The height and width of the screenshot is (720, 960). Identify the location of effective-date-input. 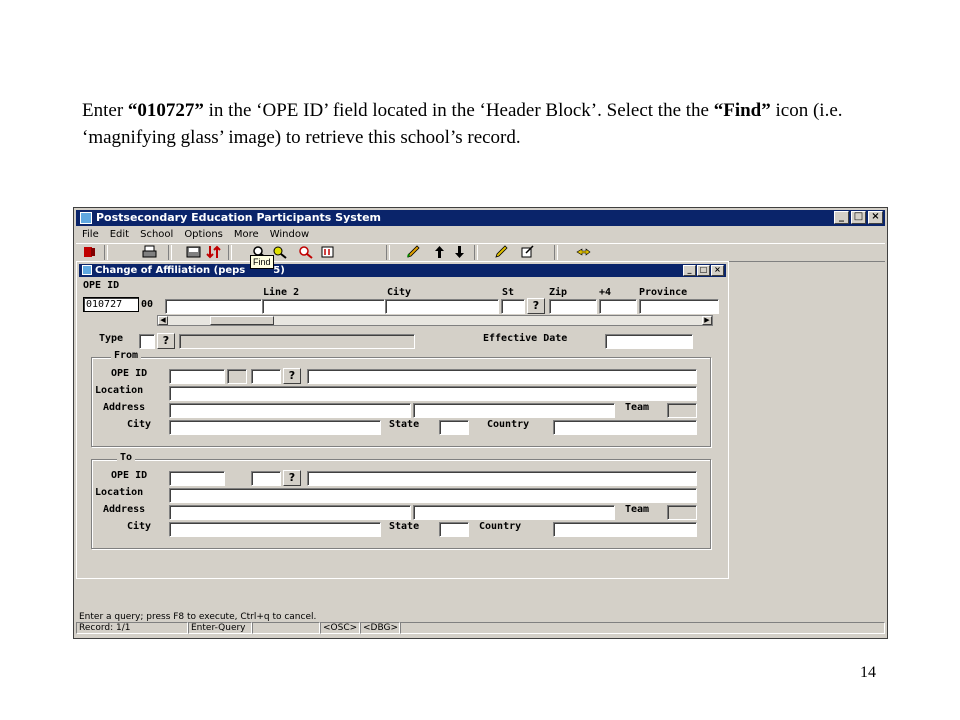
(649, 341).